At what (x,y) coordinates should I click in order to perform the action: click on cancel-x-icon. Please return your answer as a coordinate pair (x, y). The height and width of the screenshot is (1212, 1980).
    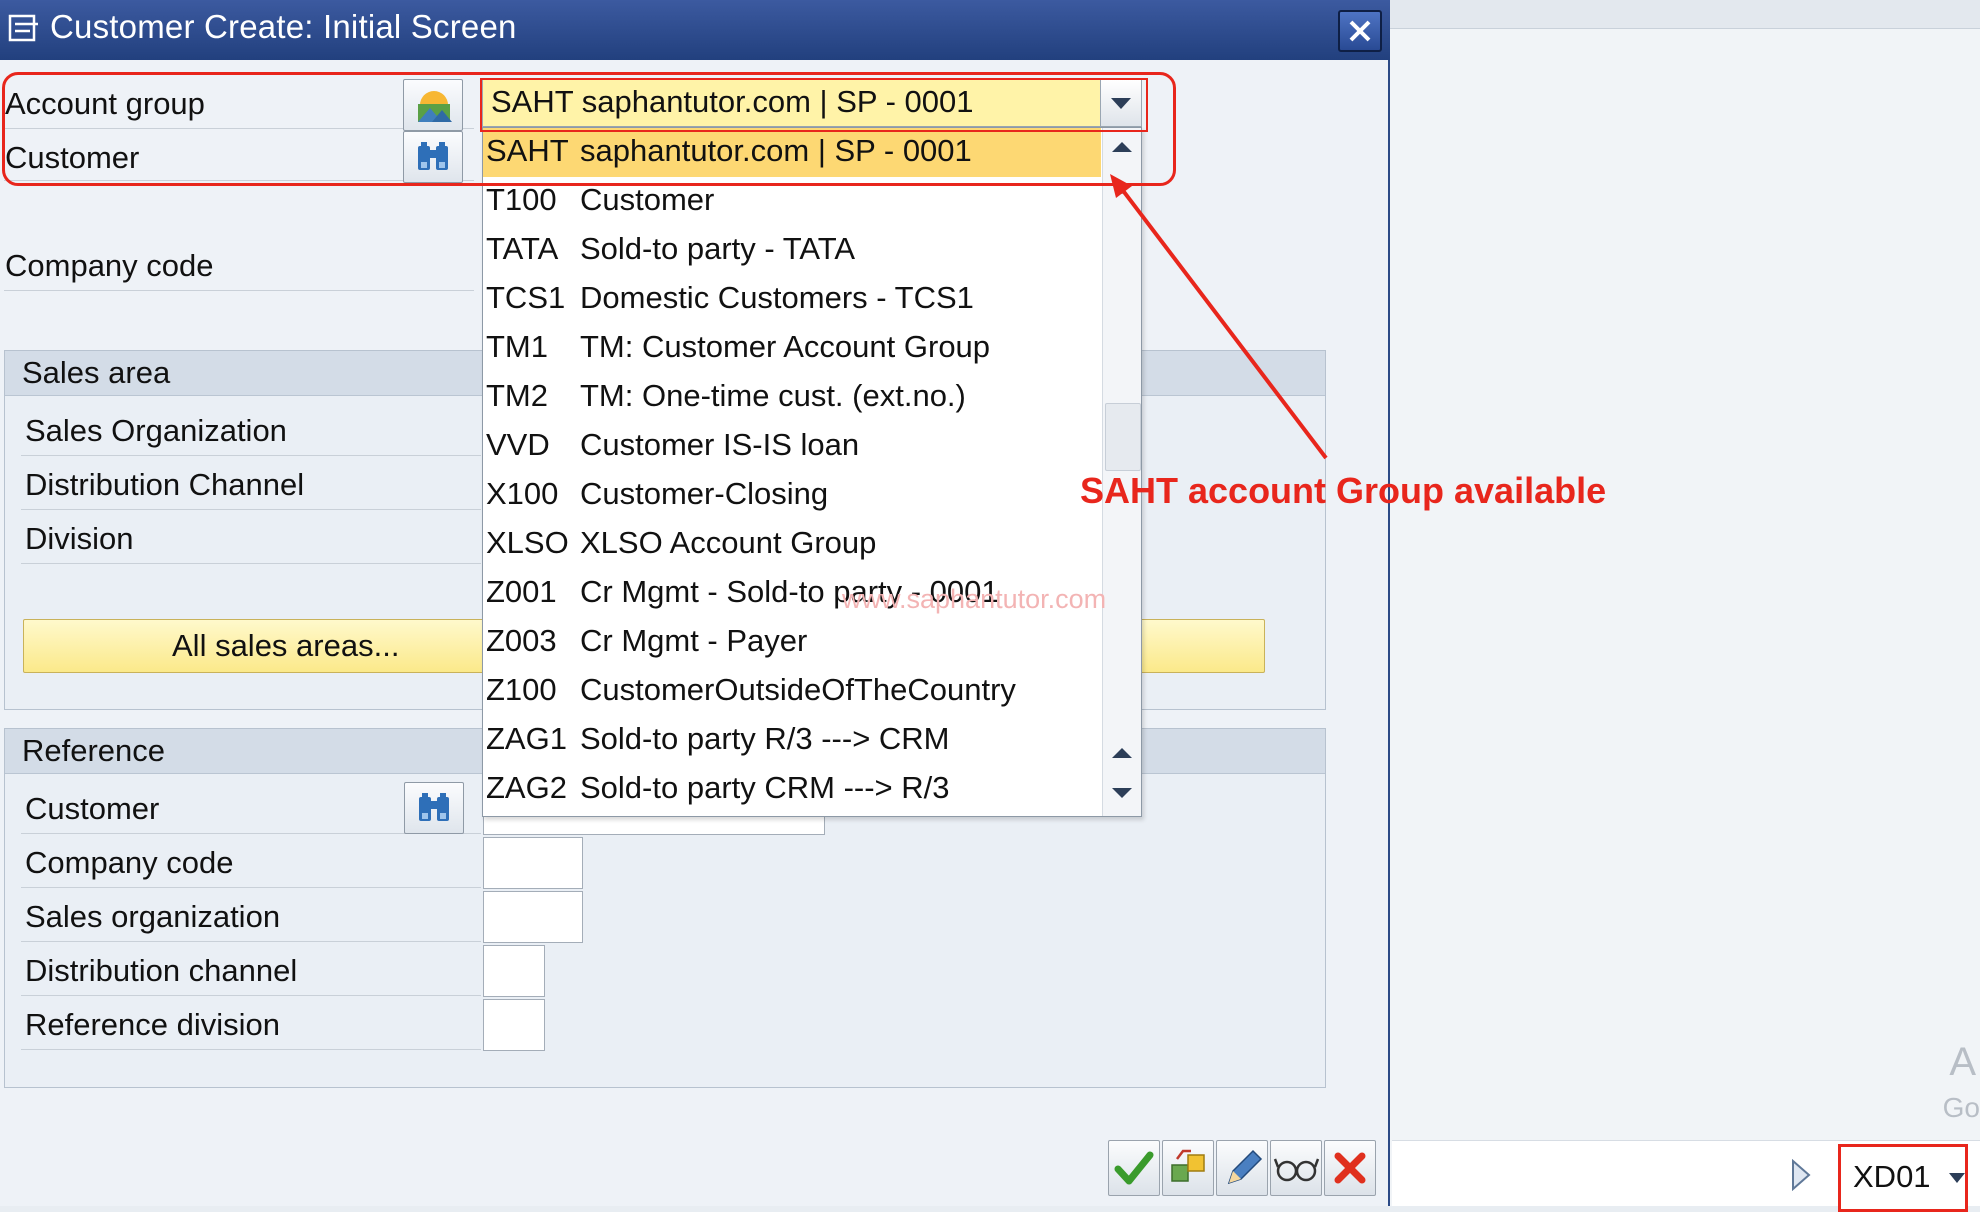
    Looking at the image, I should click on (1350, 1168).